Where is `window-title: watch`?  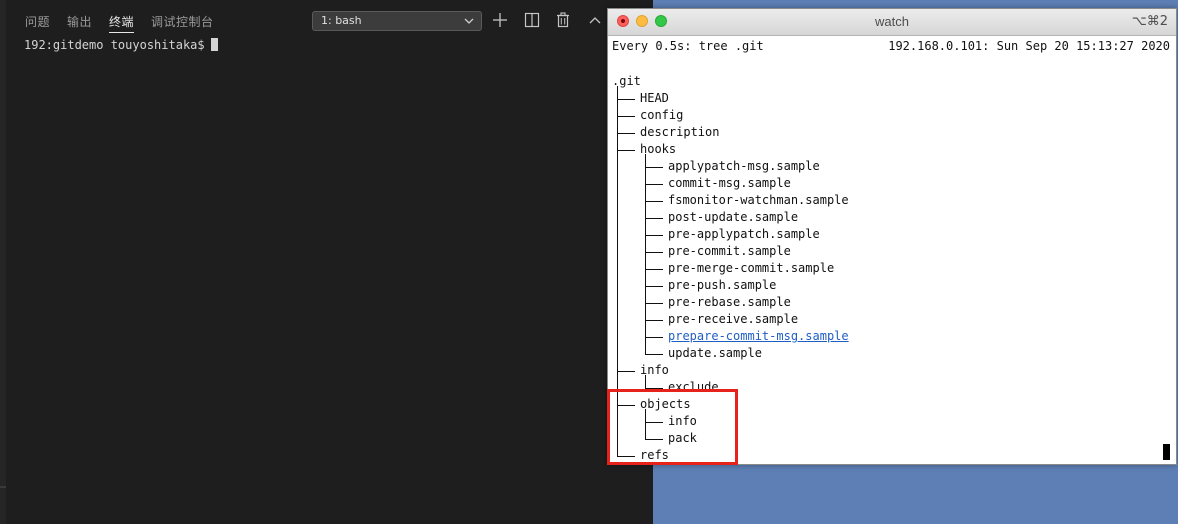
window-title: watch is located at coordinates (892, 21).